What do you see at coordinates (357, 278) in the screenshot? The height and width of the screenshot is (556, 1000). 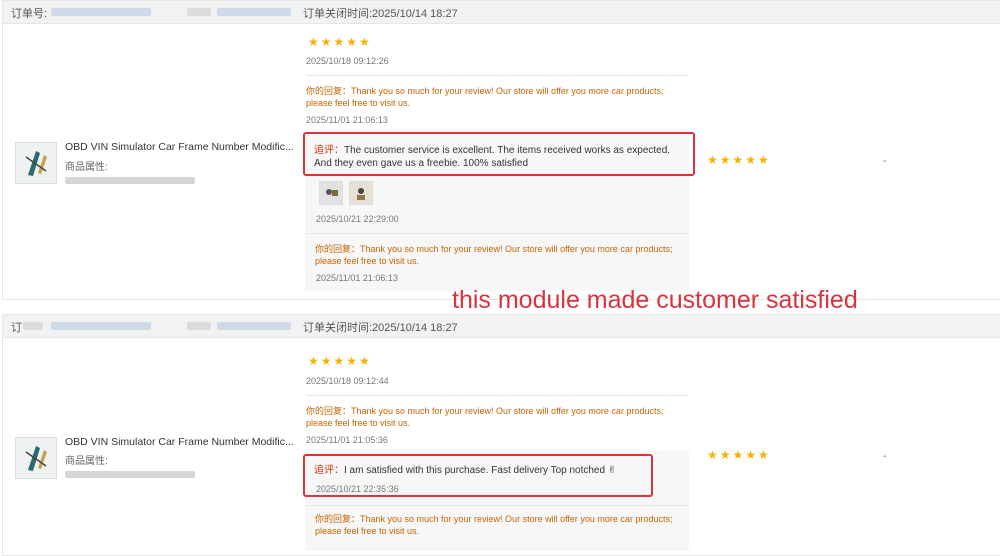 I see `seller-reply-2-date: 2025/11/01 21:06:13` at bounding box center [357, 278].